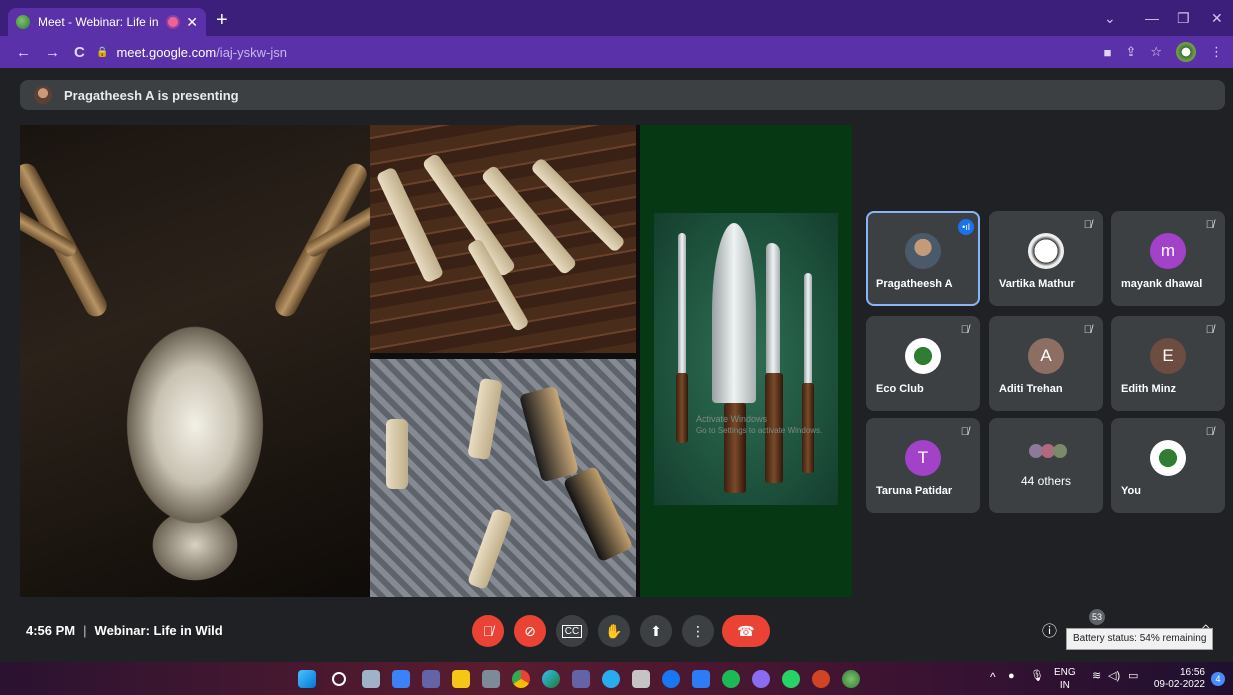 The height and width of the screenshot is (695, 1233). What do you see at coordinates (530, 631) in the screenshot?
I see `camera-toggle-button: ⊘` at bounding box center [530, 631].